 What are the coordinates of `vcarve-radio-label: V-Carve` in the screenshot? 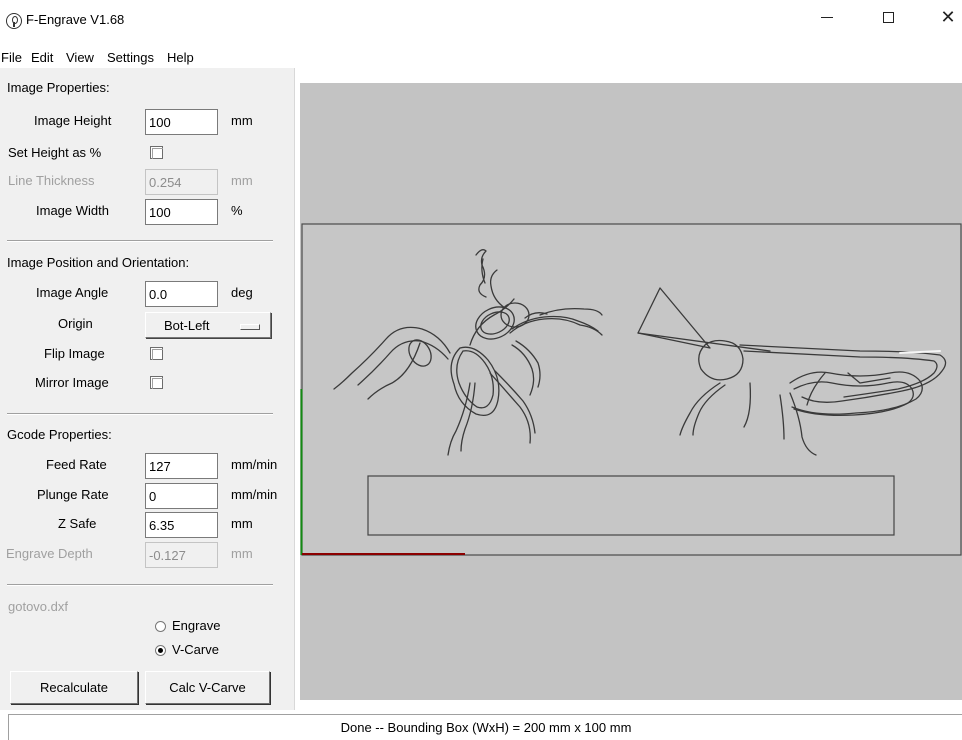 It's located at (195, 649).